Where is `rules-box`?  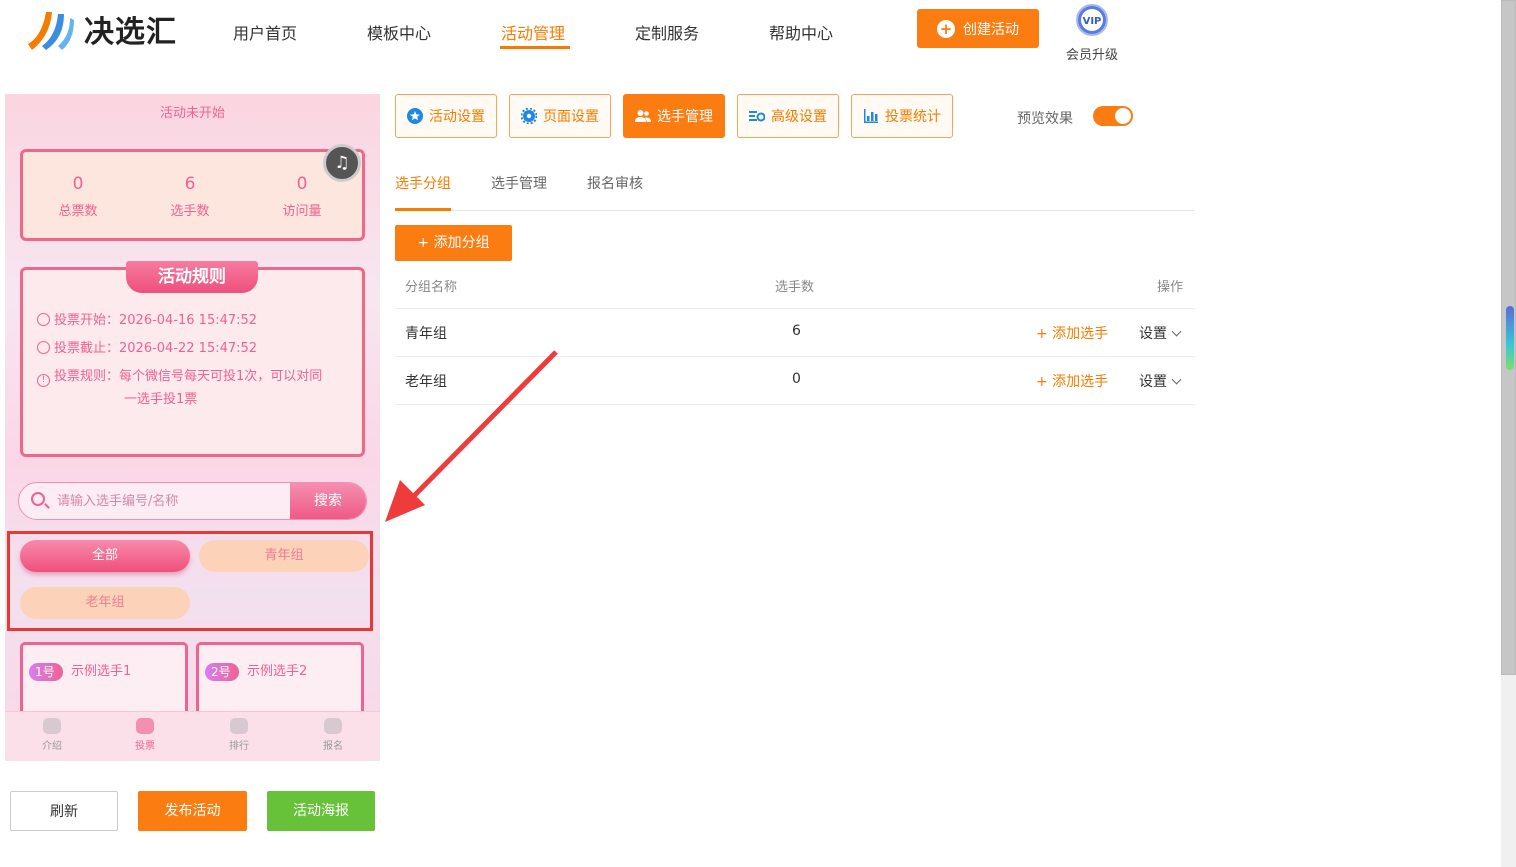
rules-box is located at coordinates (192, 362).